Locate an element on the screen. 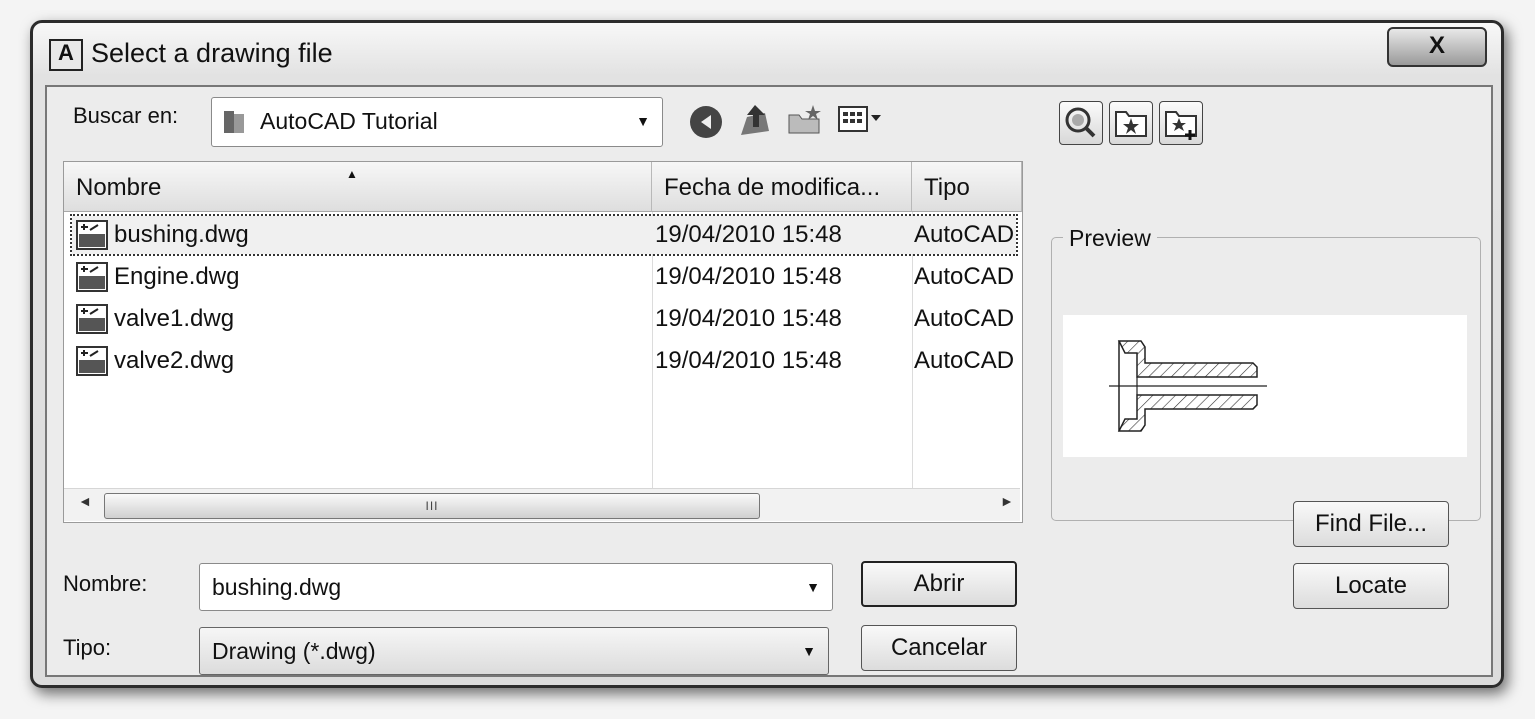  look-in-label: Buscar en: is located at coordinates (126, 115).